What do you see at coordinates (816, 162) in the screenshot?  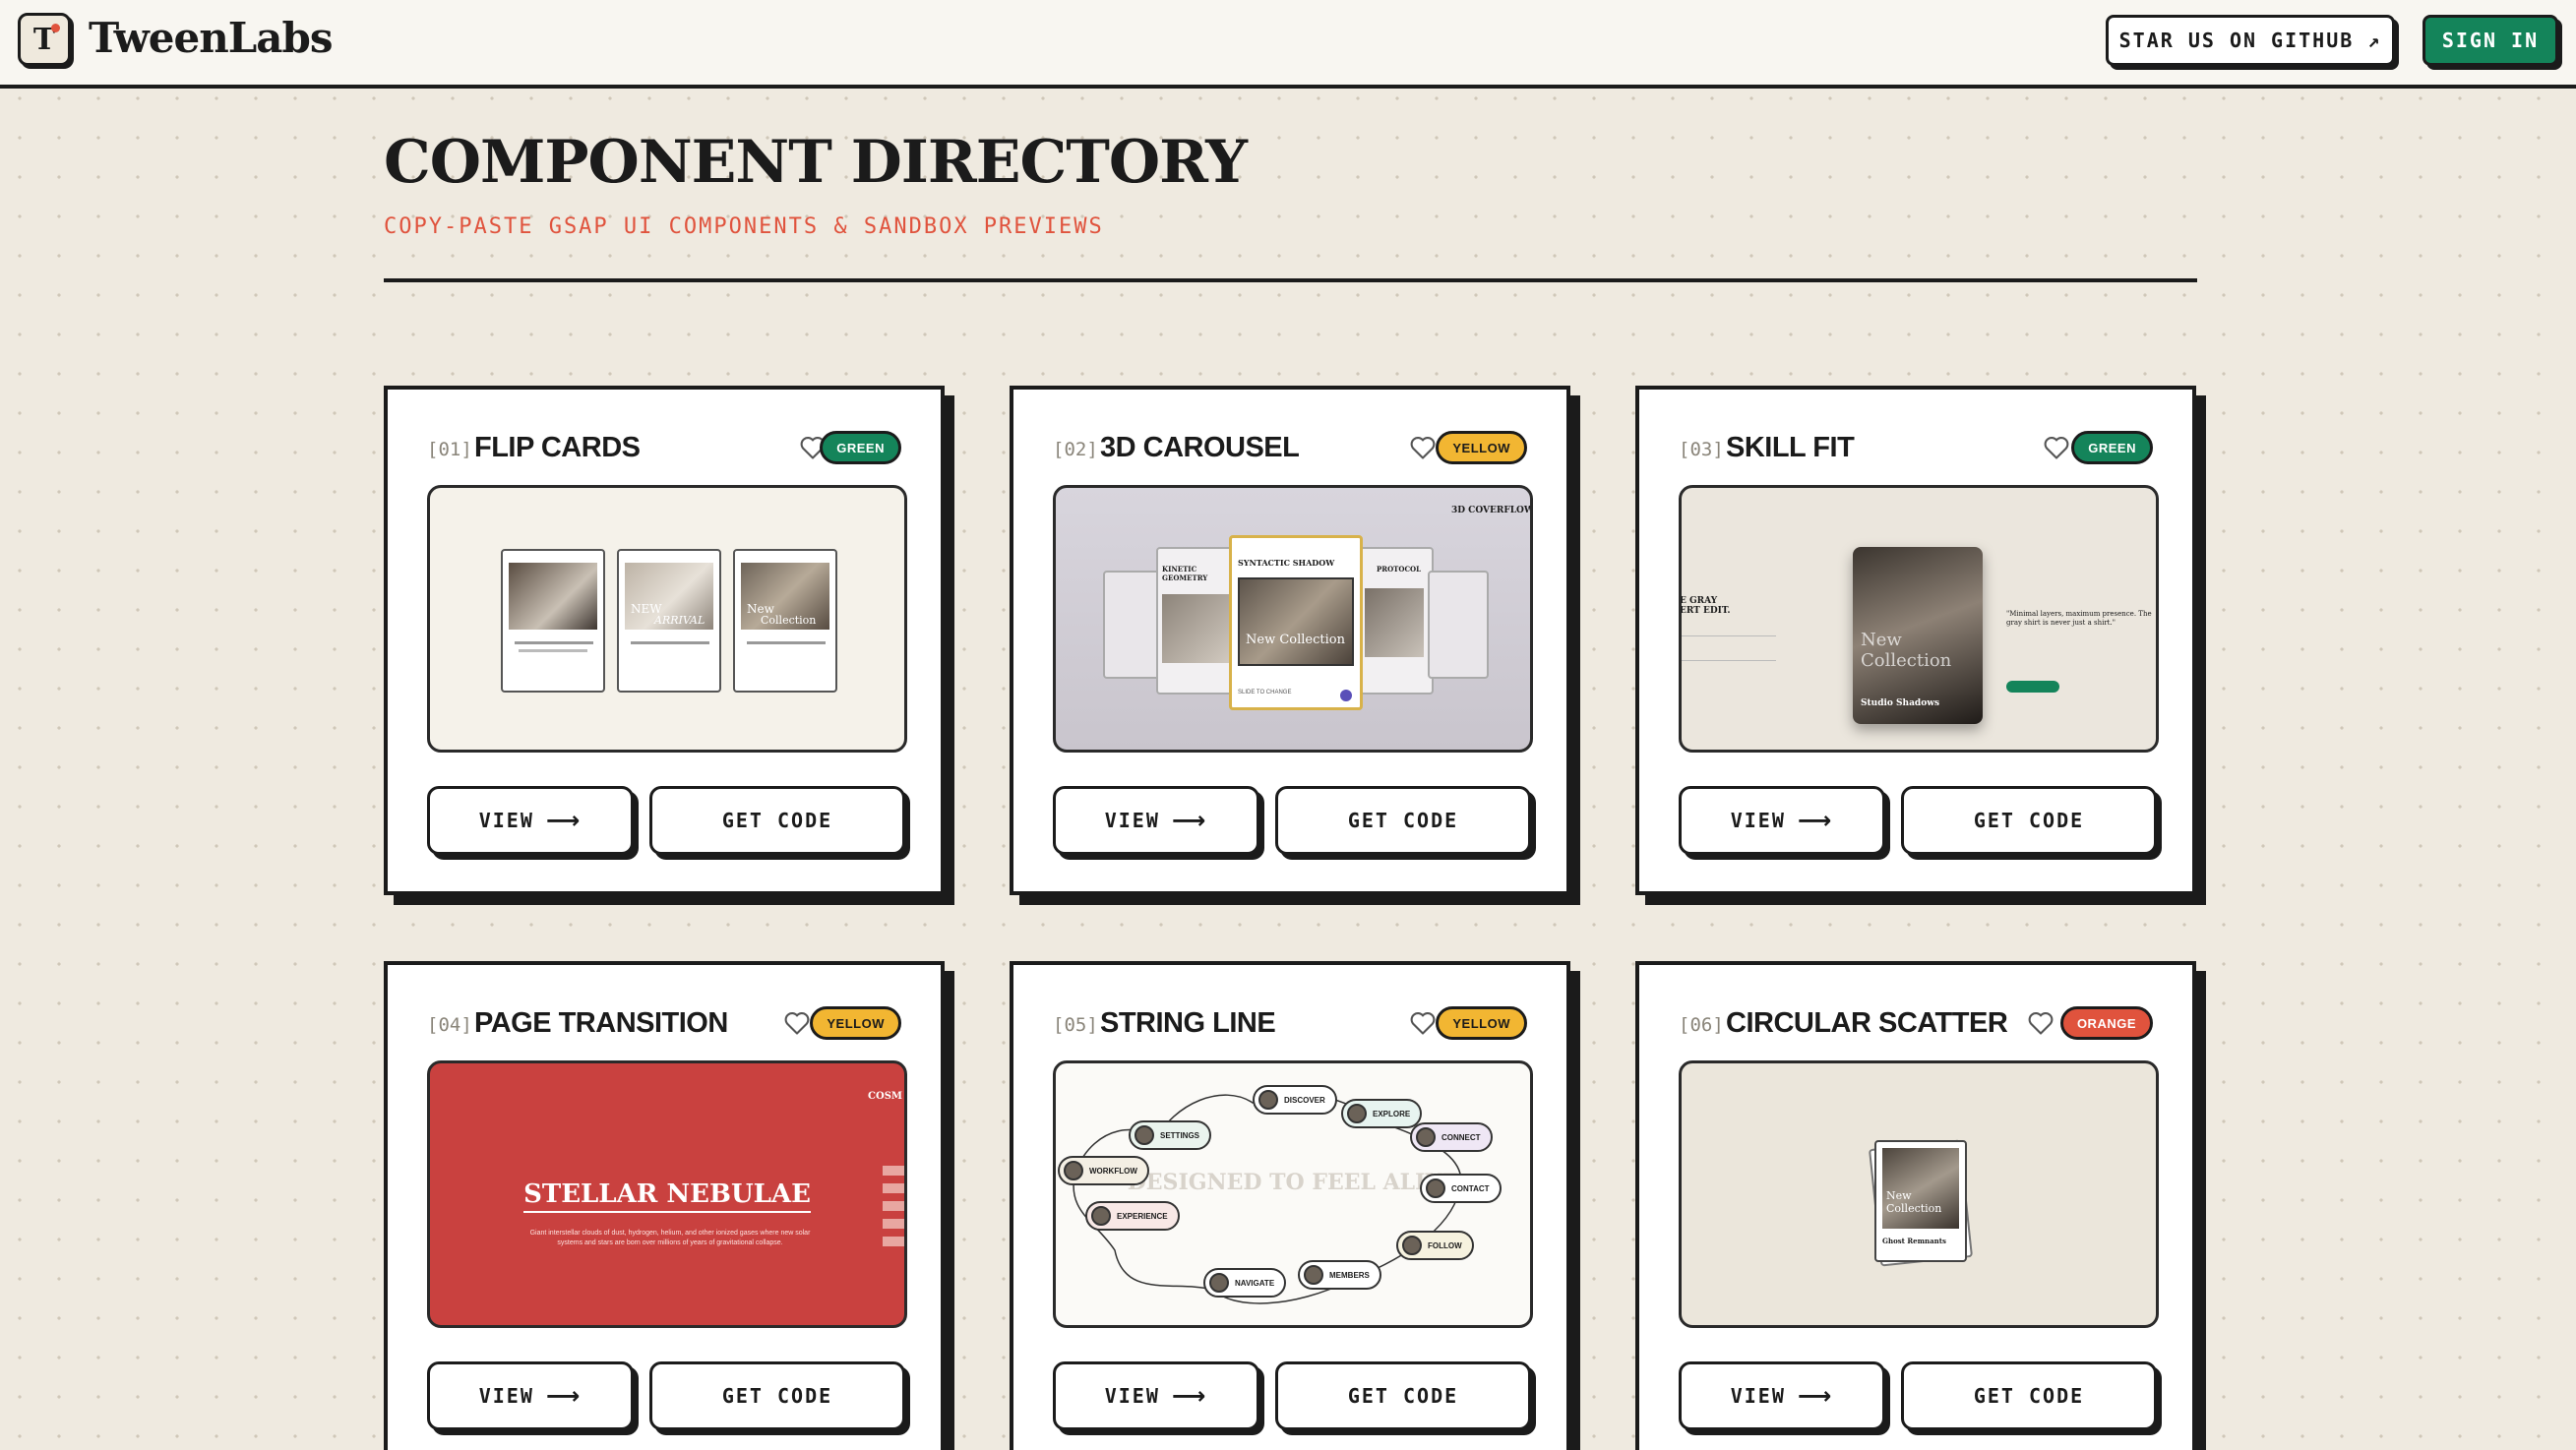 I see `page-title: COMPONENT DIRECTORY` at bounding box center [816, 162].